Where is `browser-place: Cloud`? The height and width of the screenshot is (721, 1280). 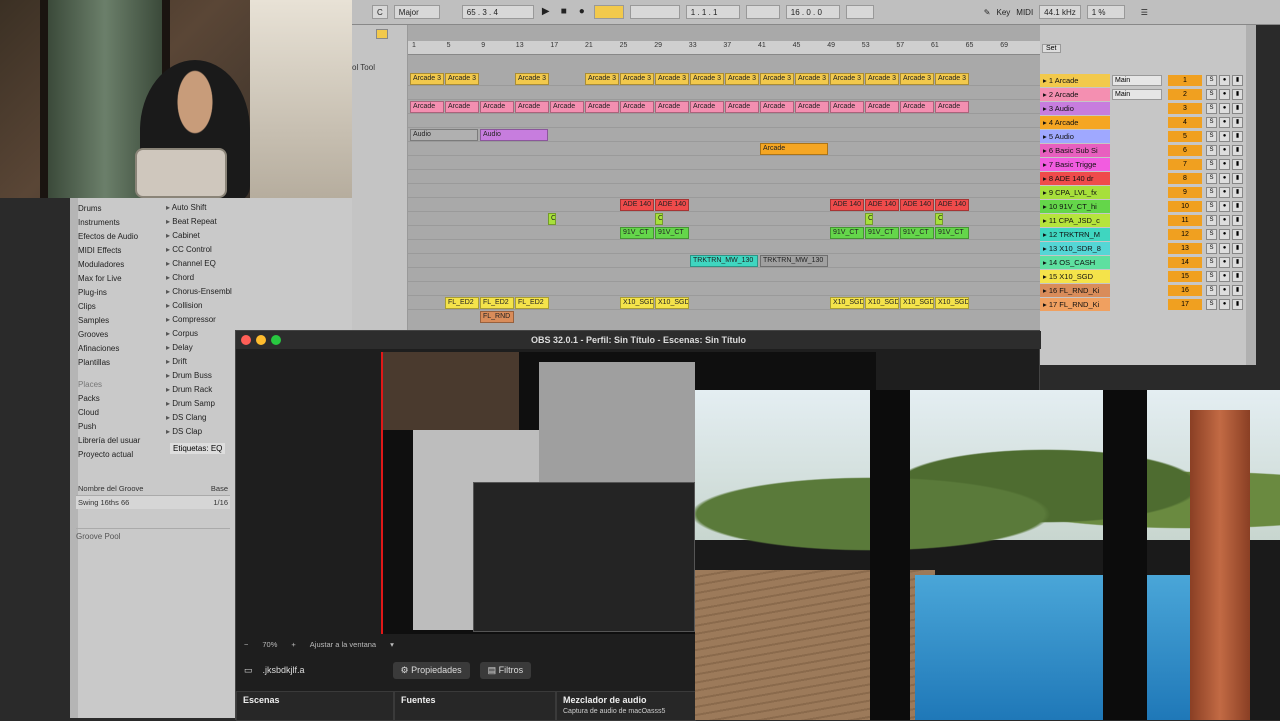 browser-place: Cloud is located at coordinates (124, 413).